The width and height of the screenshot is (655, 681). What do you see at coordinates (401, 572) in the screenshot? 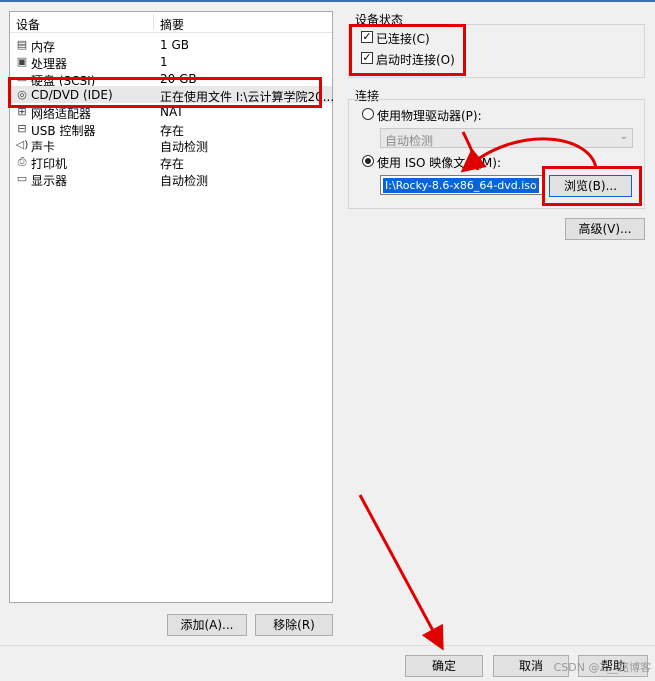
I see `arrow-to-ok` at bounding box center [401, 572].